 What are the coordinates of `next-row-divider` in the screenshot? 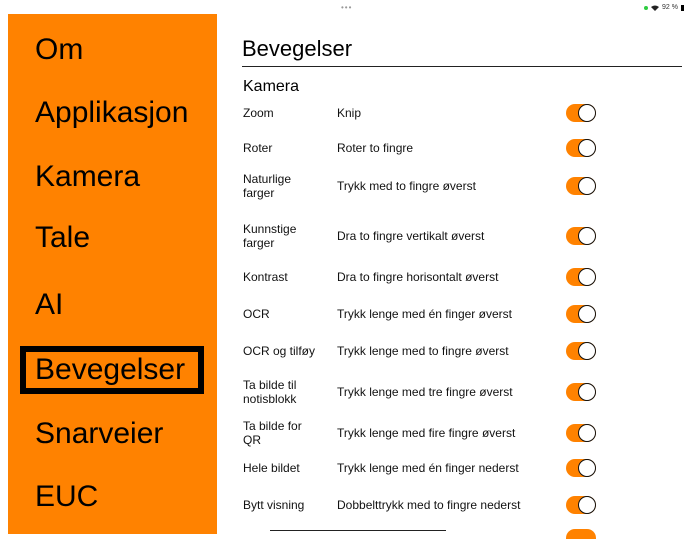 It's located at (358, 530).